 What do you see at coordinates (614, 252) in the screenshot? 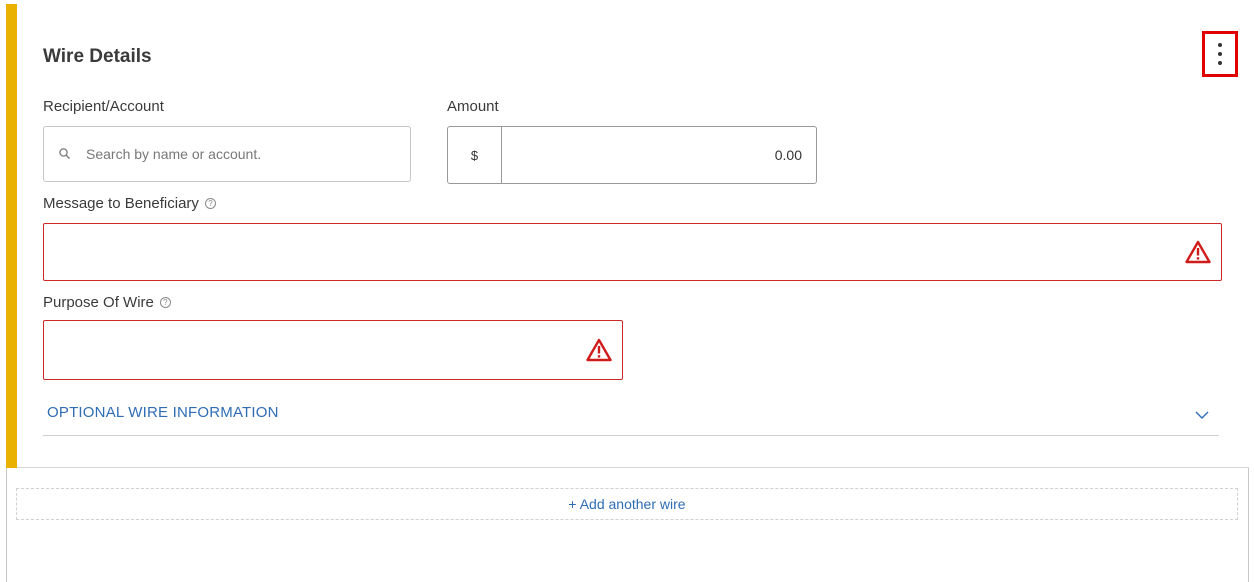
I see `message-input` at bounding box center [614, 252].